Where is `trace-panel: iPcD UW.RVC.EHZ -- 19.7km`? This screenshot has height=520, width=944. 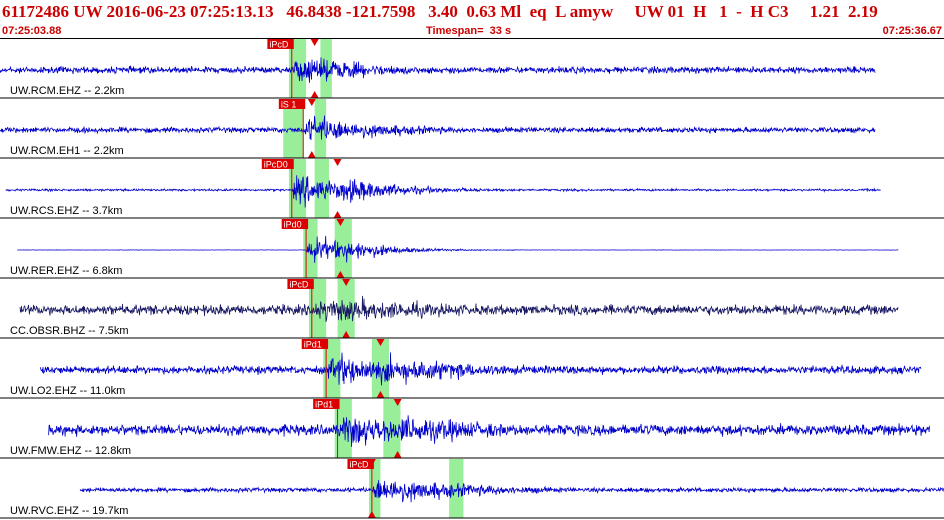
trace-panel: iPcD UW.RVC.EHZ -- 19.7km is located at coordinates (472, 489).